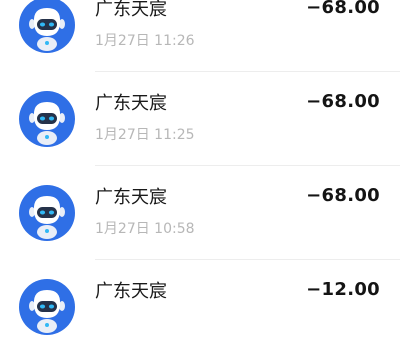 The width and height of the screenshot is (400, 354). I want to click on transaction-time: 1月27日 10:58, so click(145, 229).